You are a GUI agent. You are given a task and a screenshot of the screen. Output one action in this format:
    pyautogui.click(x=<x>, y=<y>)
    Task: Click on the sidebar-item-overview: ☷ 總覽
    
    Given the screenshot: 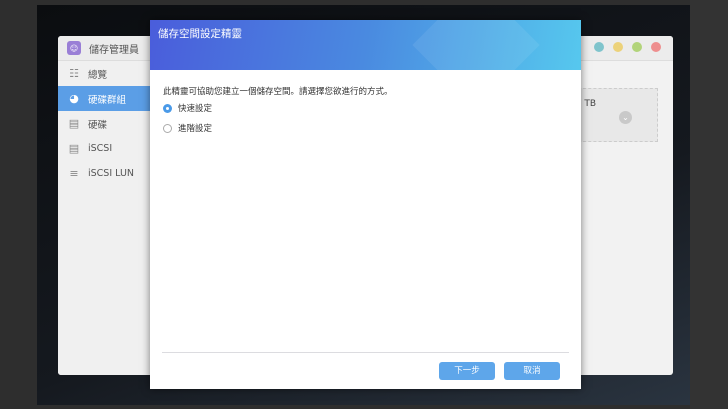 What is the action you would take?
    pyautogui.click(x=104, y=73)
    